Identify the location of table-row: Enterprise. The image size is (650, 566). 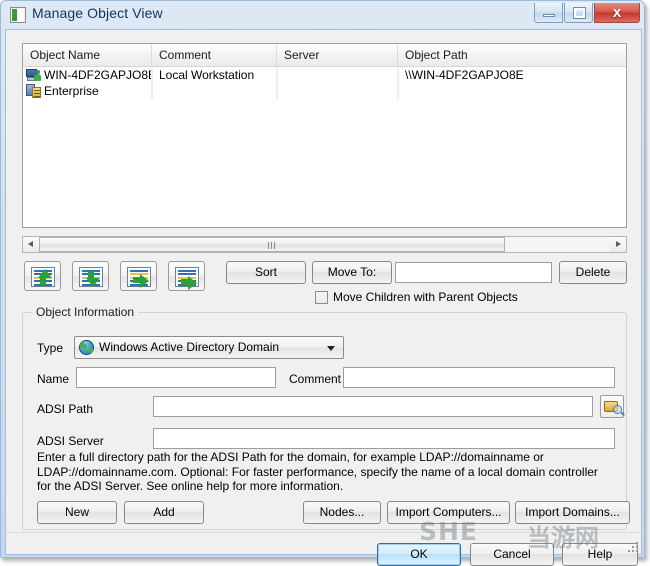
(324, 91).